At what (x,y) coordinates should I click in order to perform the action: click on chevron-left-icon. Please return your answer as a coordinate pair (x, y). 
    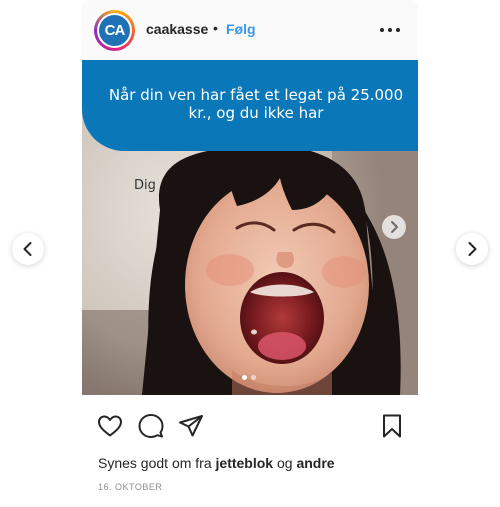
    Looking at the image, I should click on (27, 249).